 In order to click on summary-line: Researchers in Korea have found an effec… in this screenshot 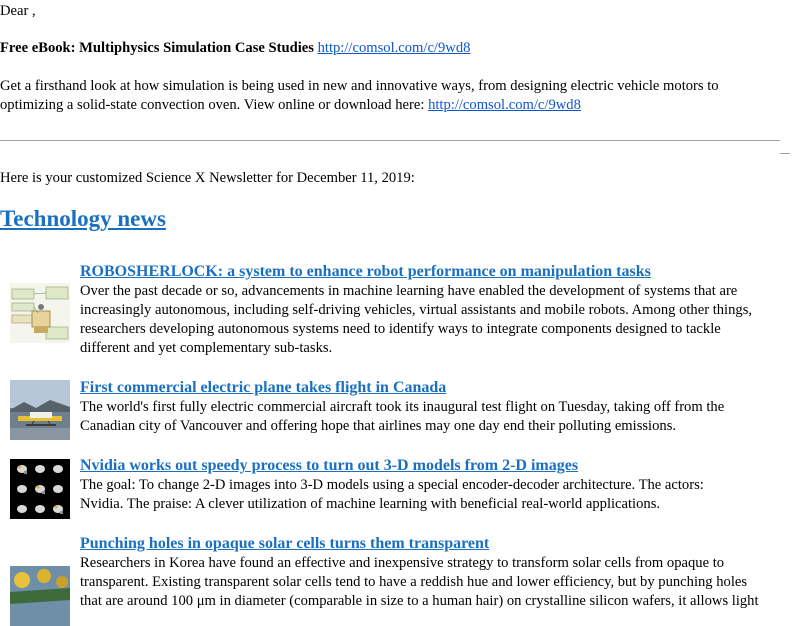, I will do `click(402, 563)`.